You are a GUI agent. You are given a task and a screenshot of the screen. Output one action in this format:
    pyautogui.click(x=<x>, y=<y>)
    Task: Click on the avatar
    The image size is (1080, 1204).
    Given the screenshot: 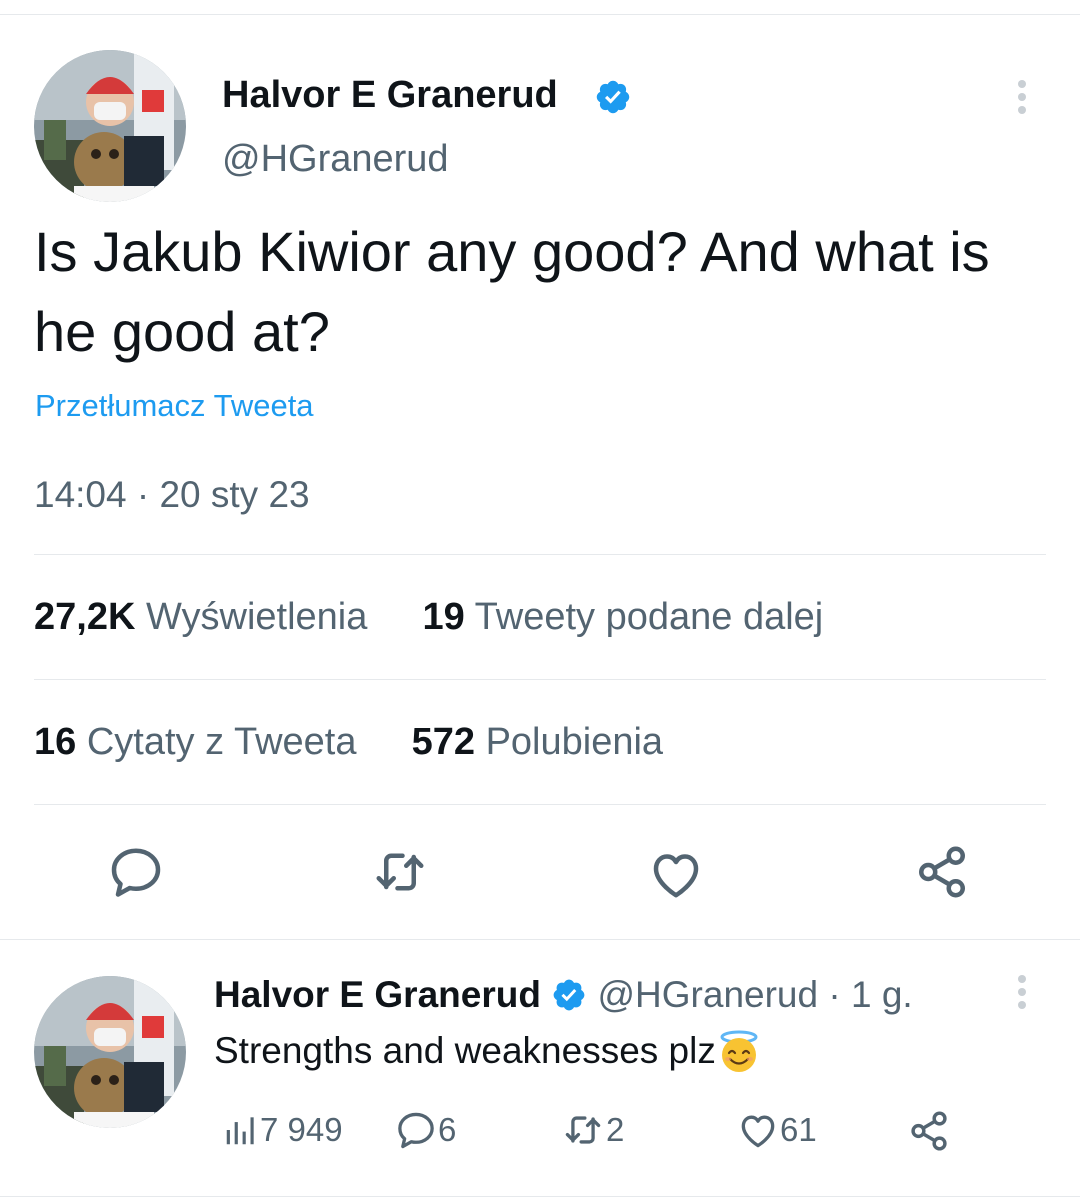 What is the action you would take?
    pyautogui.click(x=110, y=126)
    